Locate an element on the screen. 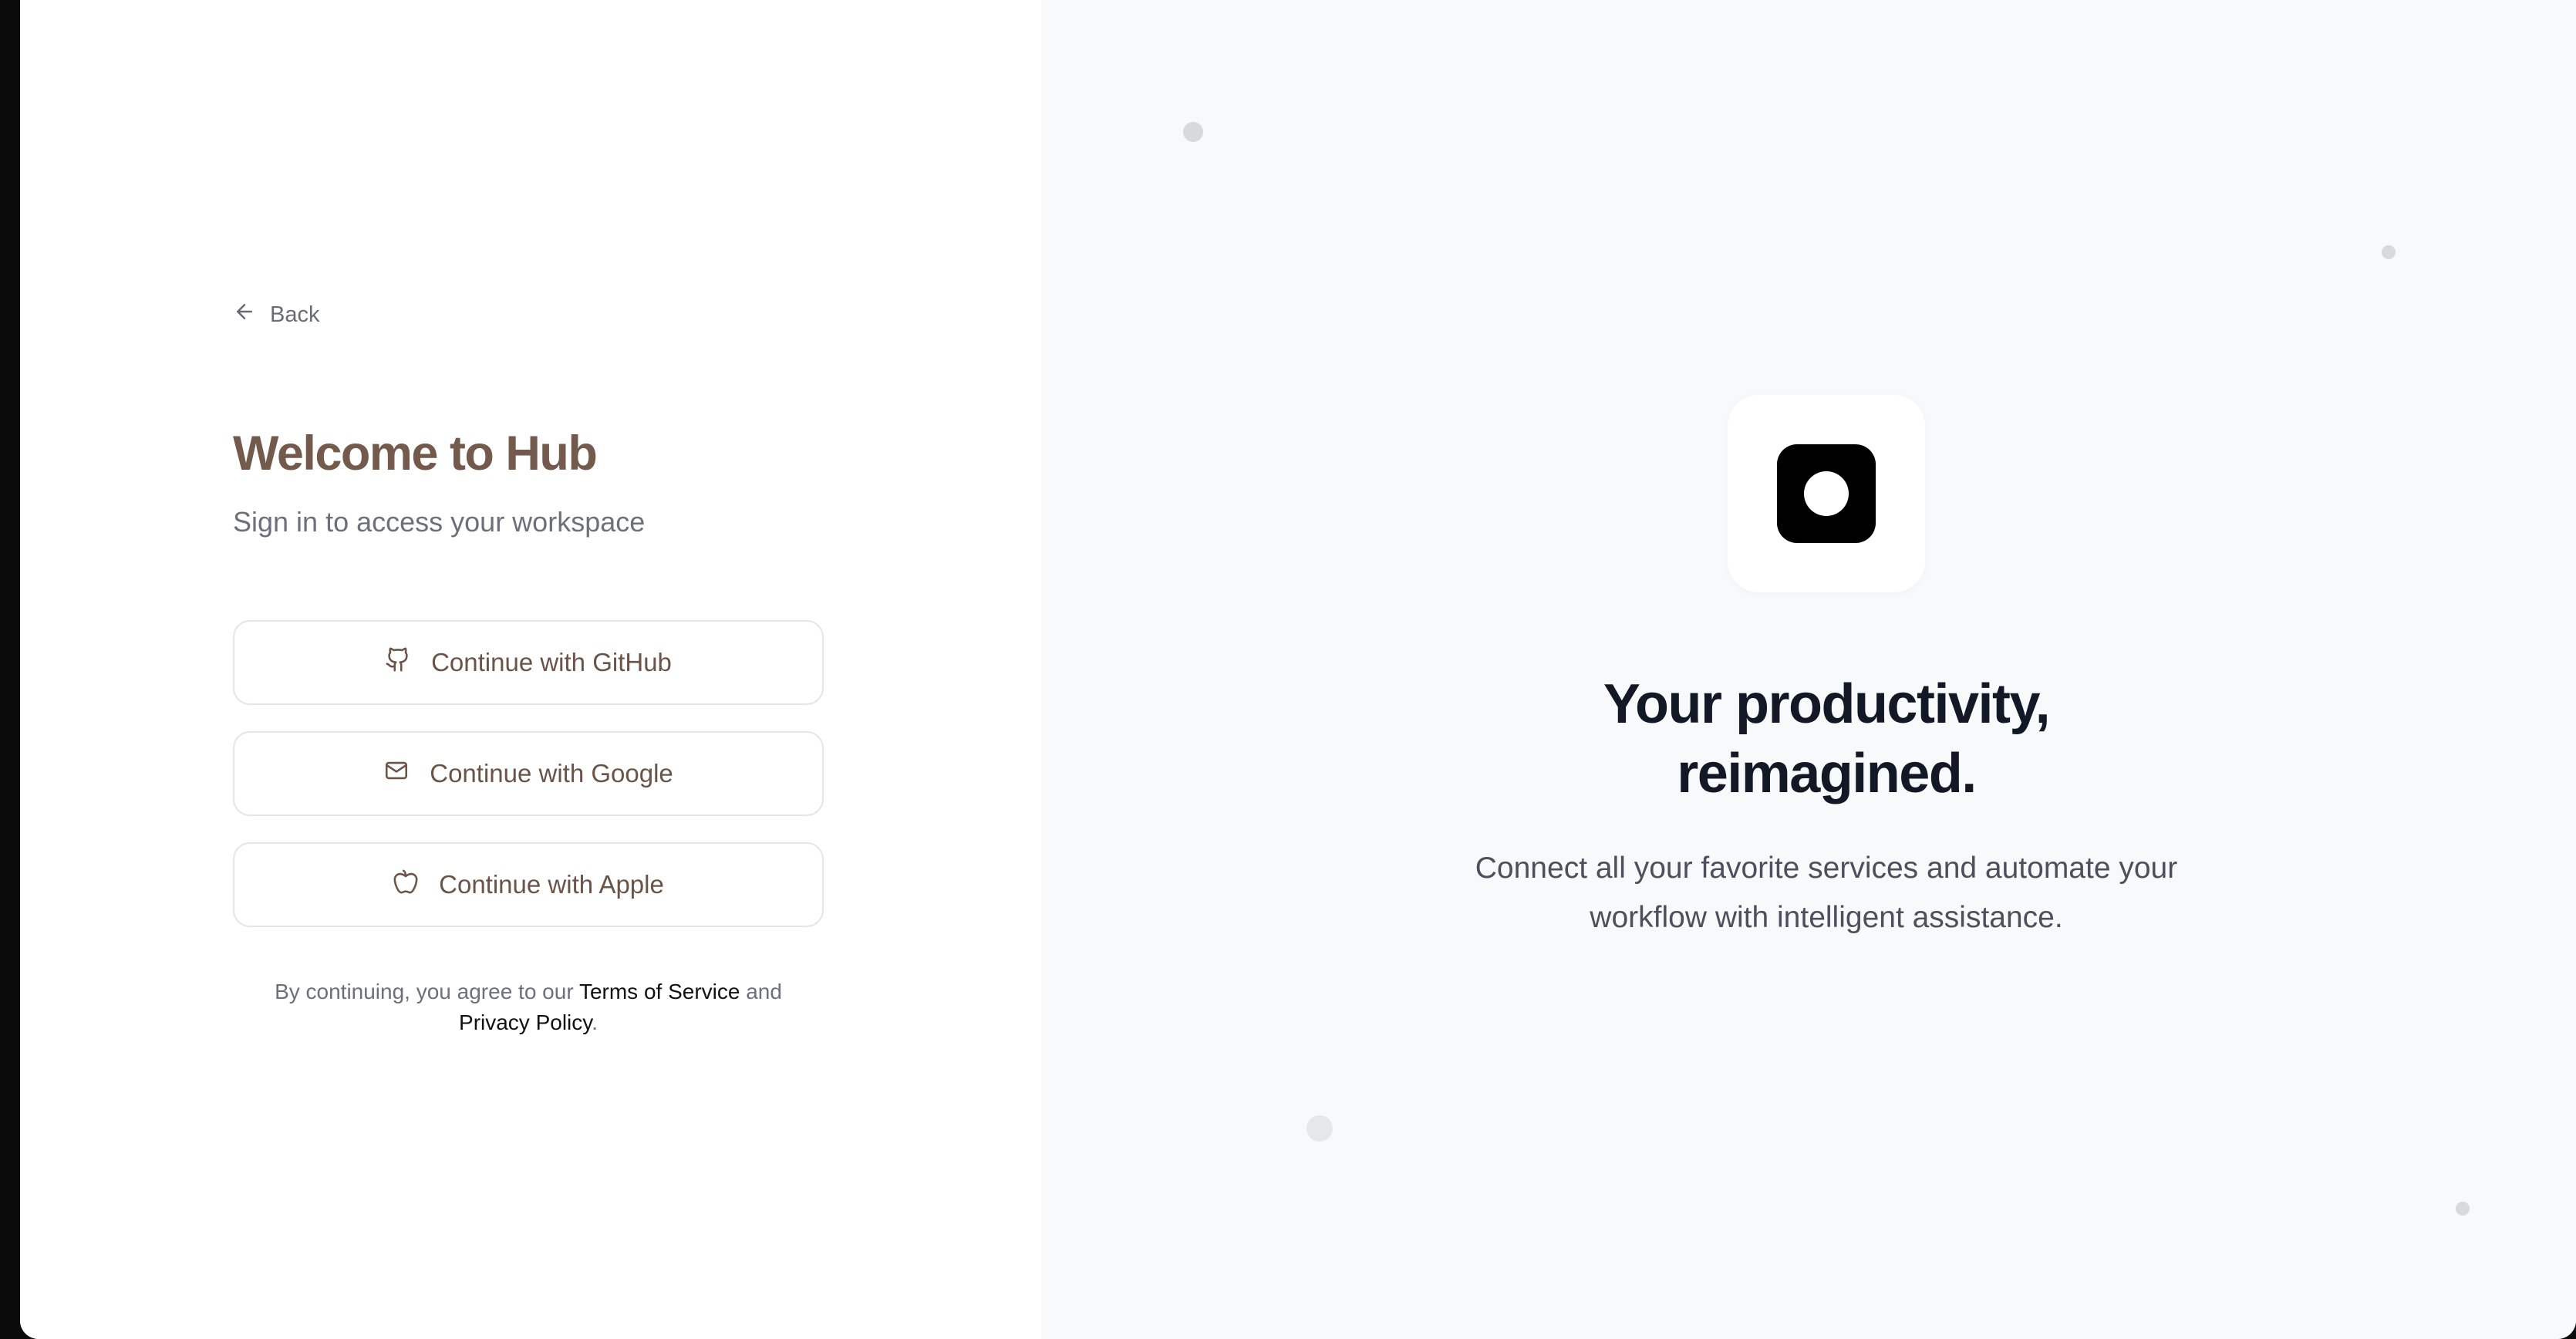  legal-prefix: By continuing, you agree to our is located at coordinates (424, 991).